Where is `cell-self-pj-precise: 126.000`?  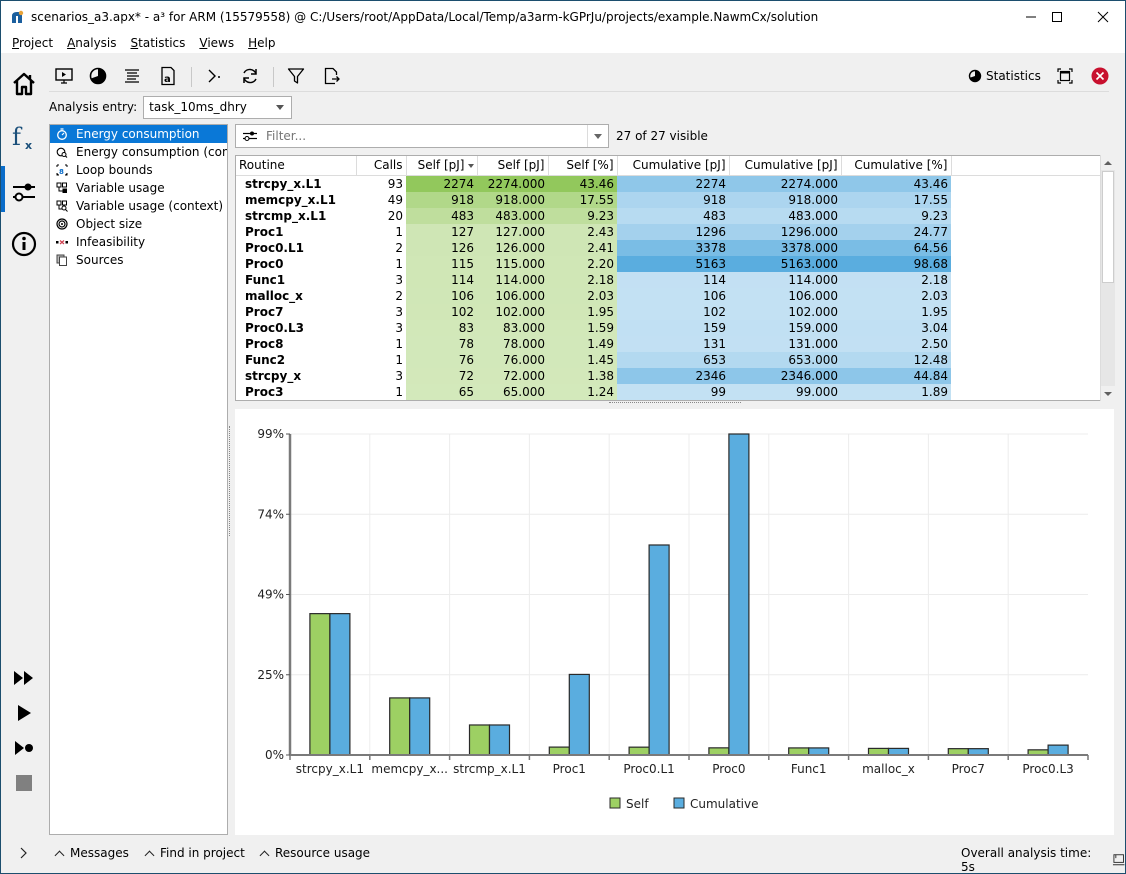
cell-self-pj-precise: 126.000 is located at coordinates (512, 247).